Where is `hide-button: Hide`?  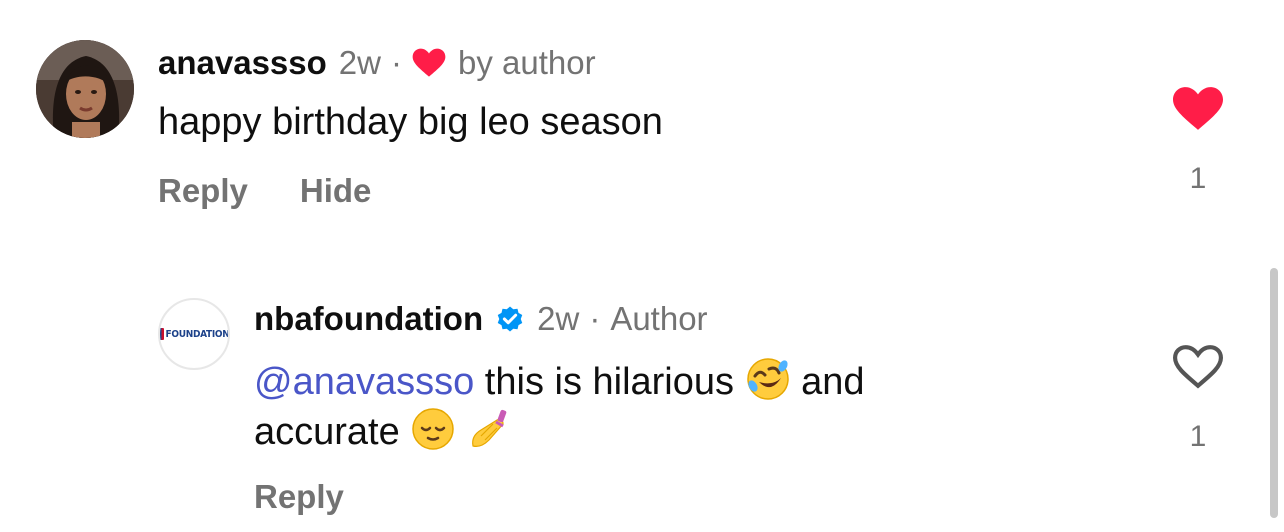
hide-button: Hide is located at coordinates (336, 191).